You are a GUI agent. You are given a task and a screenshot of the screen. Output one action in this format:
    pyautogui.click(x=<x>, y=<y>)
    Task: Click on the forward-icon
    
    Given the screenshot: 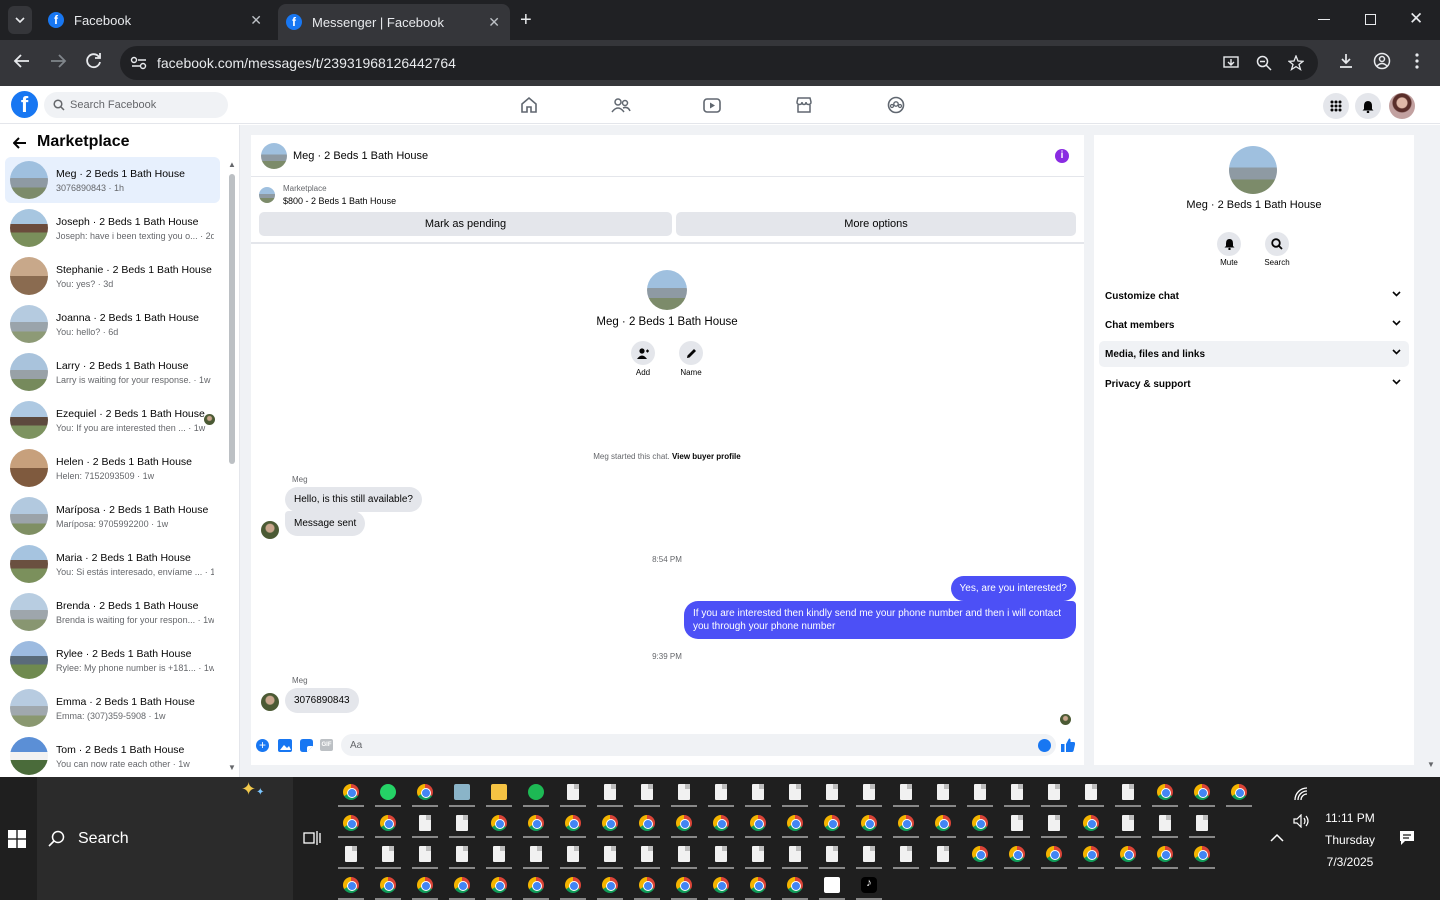 What is the action you would take?
    pyautogui.click(x=58, y=61)
    